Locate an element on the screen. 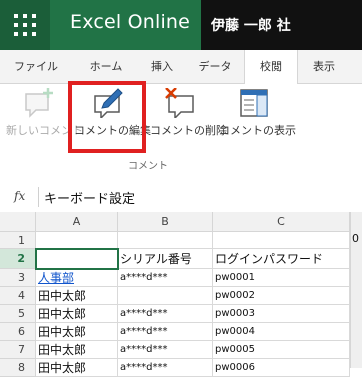  comment-group-label: コメント is located at coordinates (148, 166).